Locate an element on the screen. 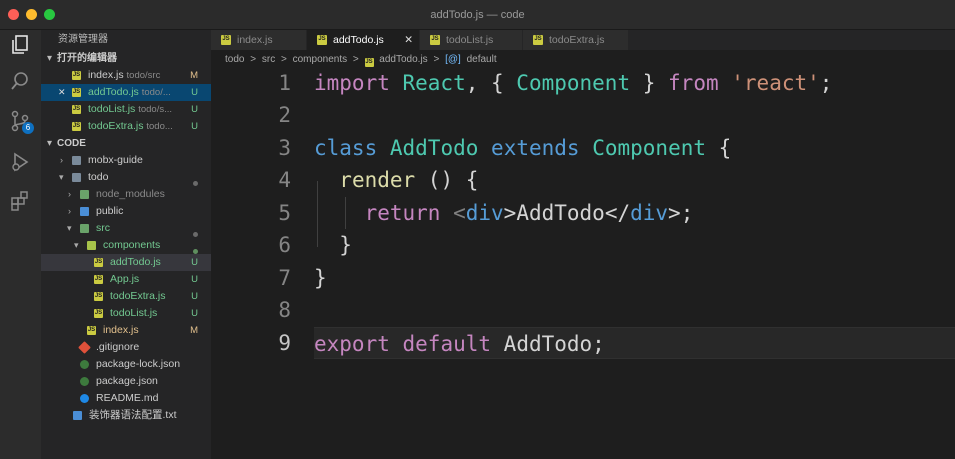 The width and height of the screenshot is (955, 459). folder-name: mobx-guide is located at coordinates (115, 160).